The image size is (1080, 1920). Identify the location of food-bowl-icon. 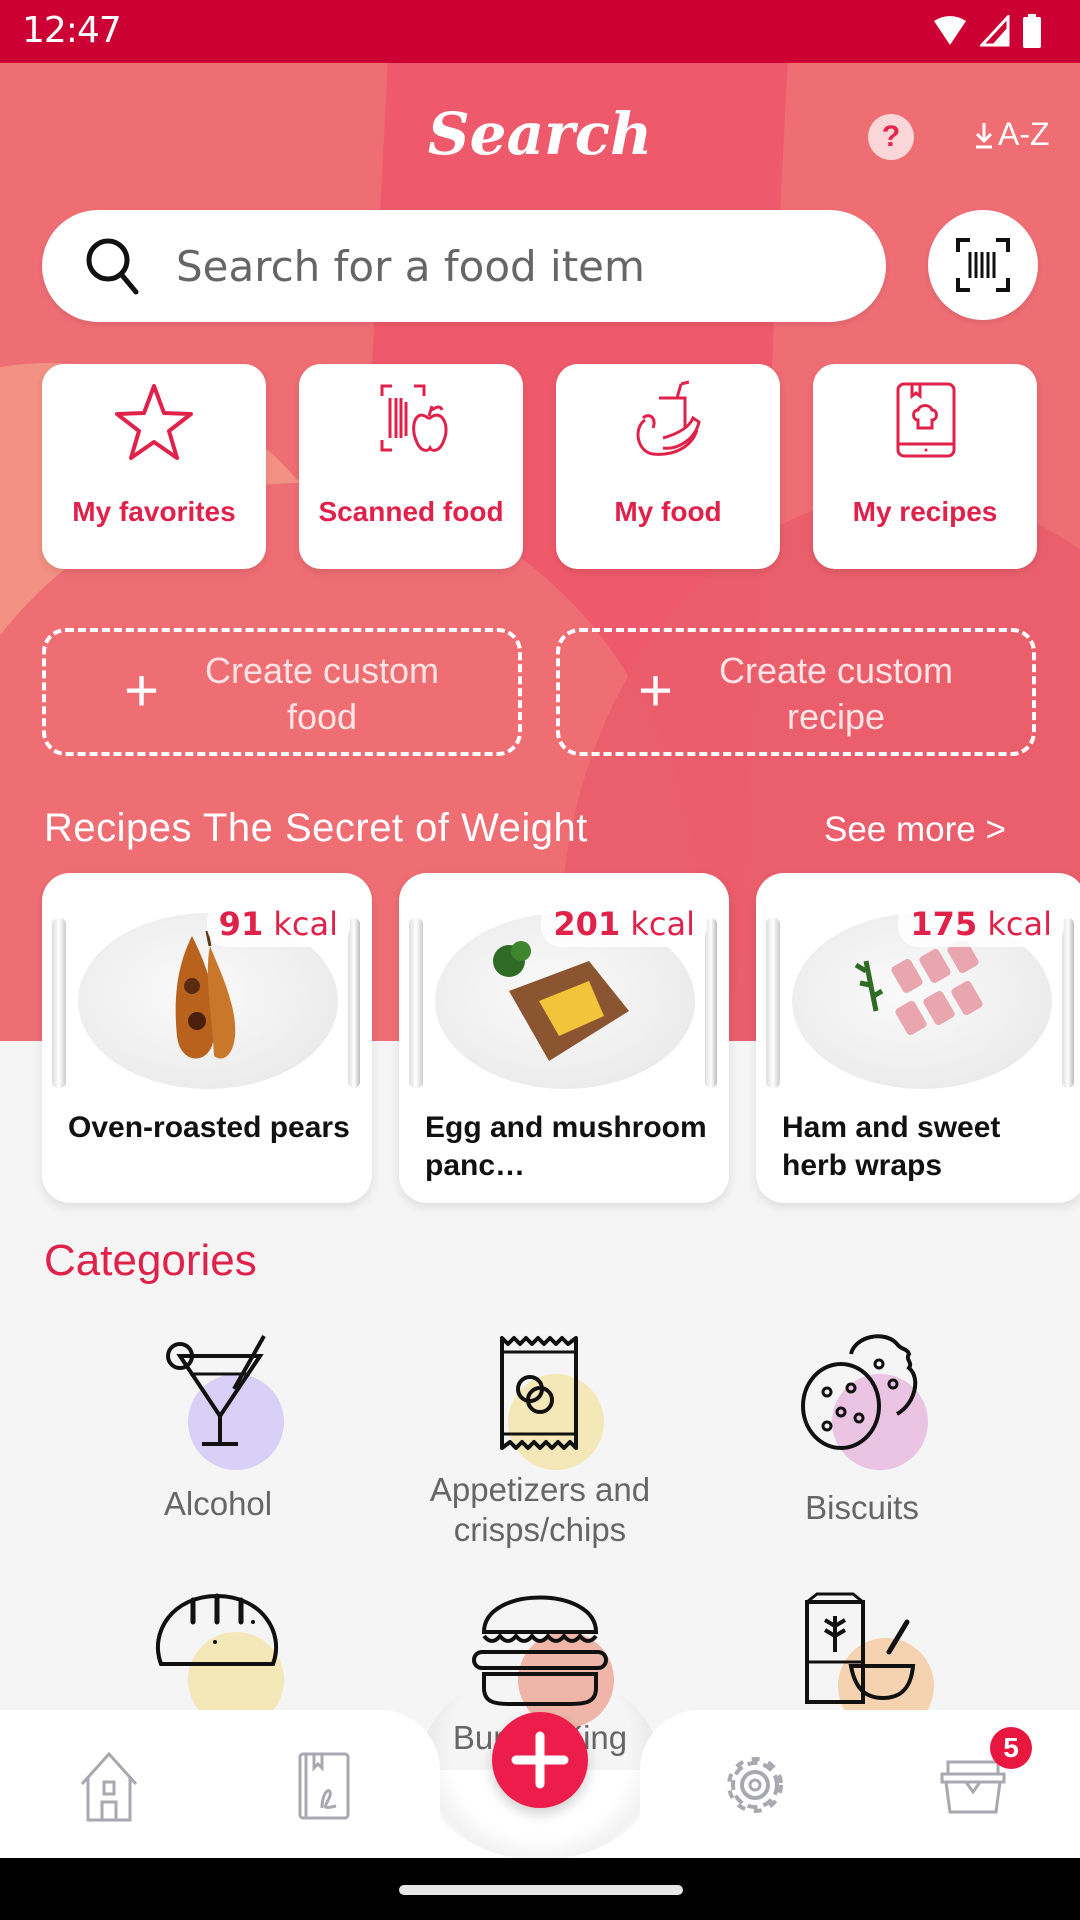
(668, 418).